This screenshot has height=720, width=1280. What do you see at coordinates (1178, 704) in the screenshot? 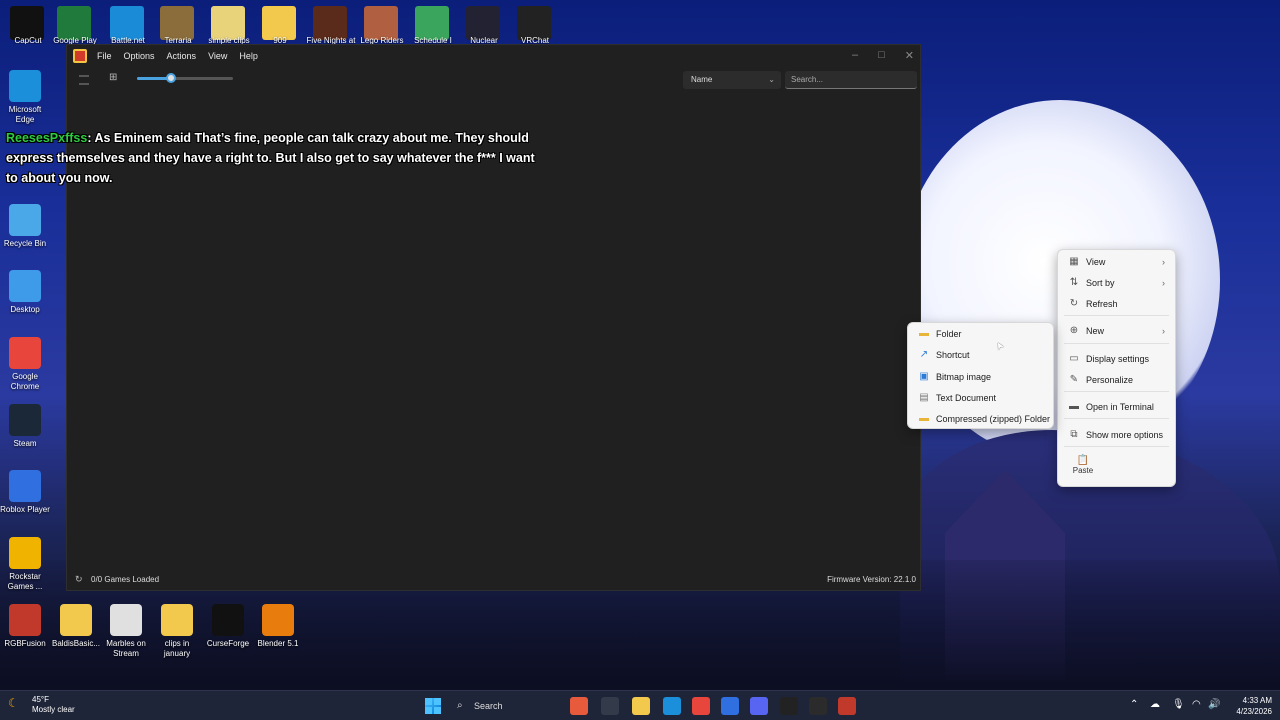
I see `mic-icon: 🎙` at bounding box center [1178, 704].